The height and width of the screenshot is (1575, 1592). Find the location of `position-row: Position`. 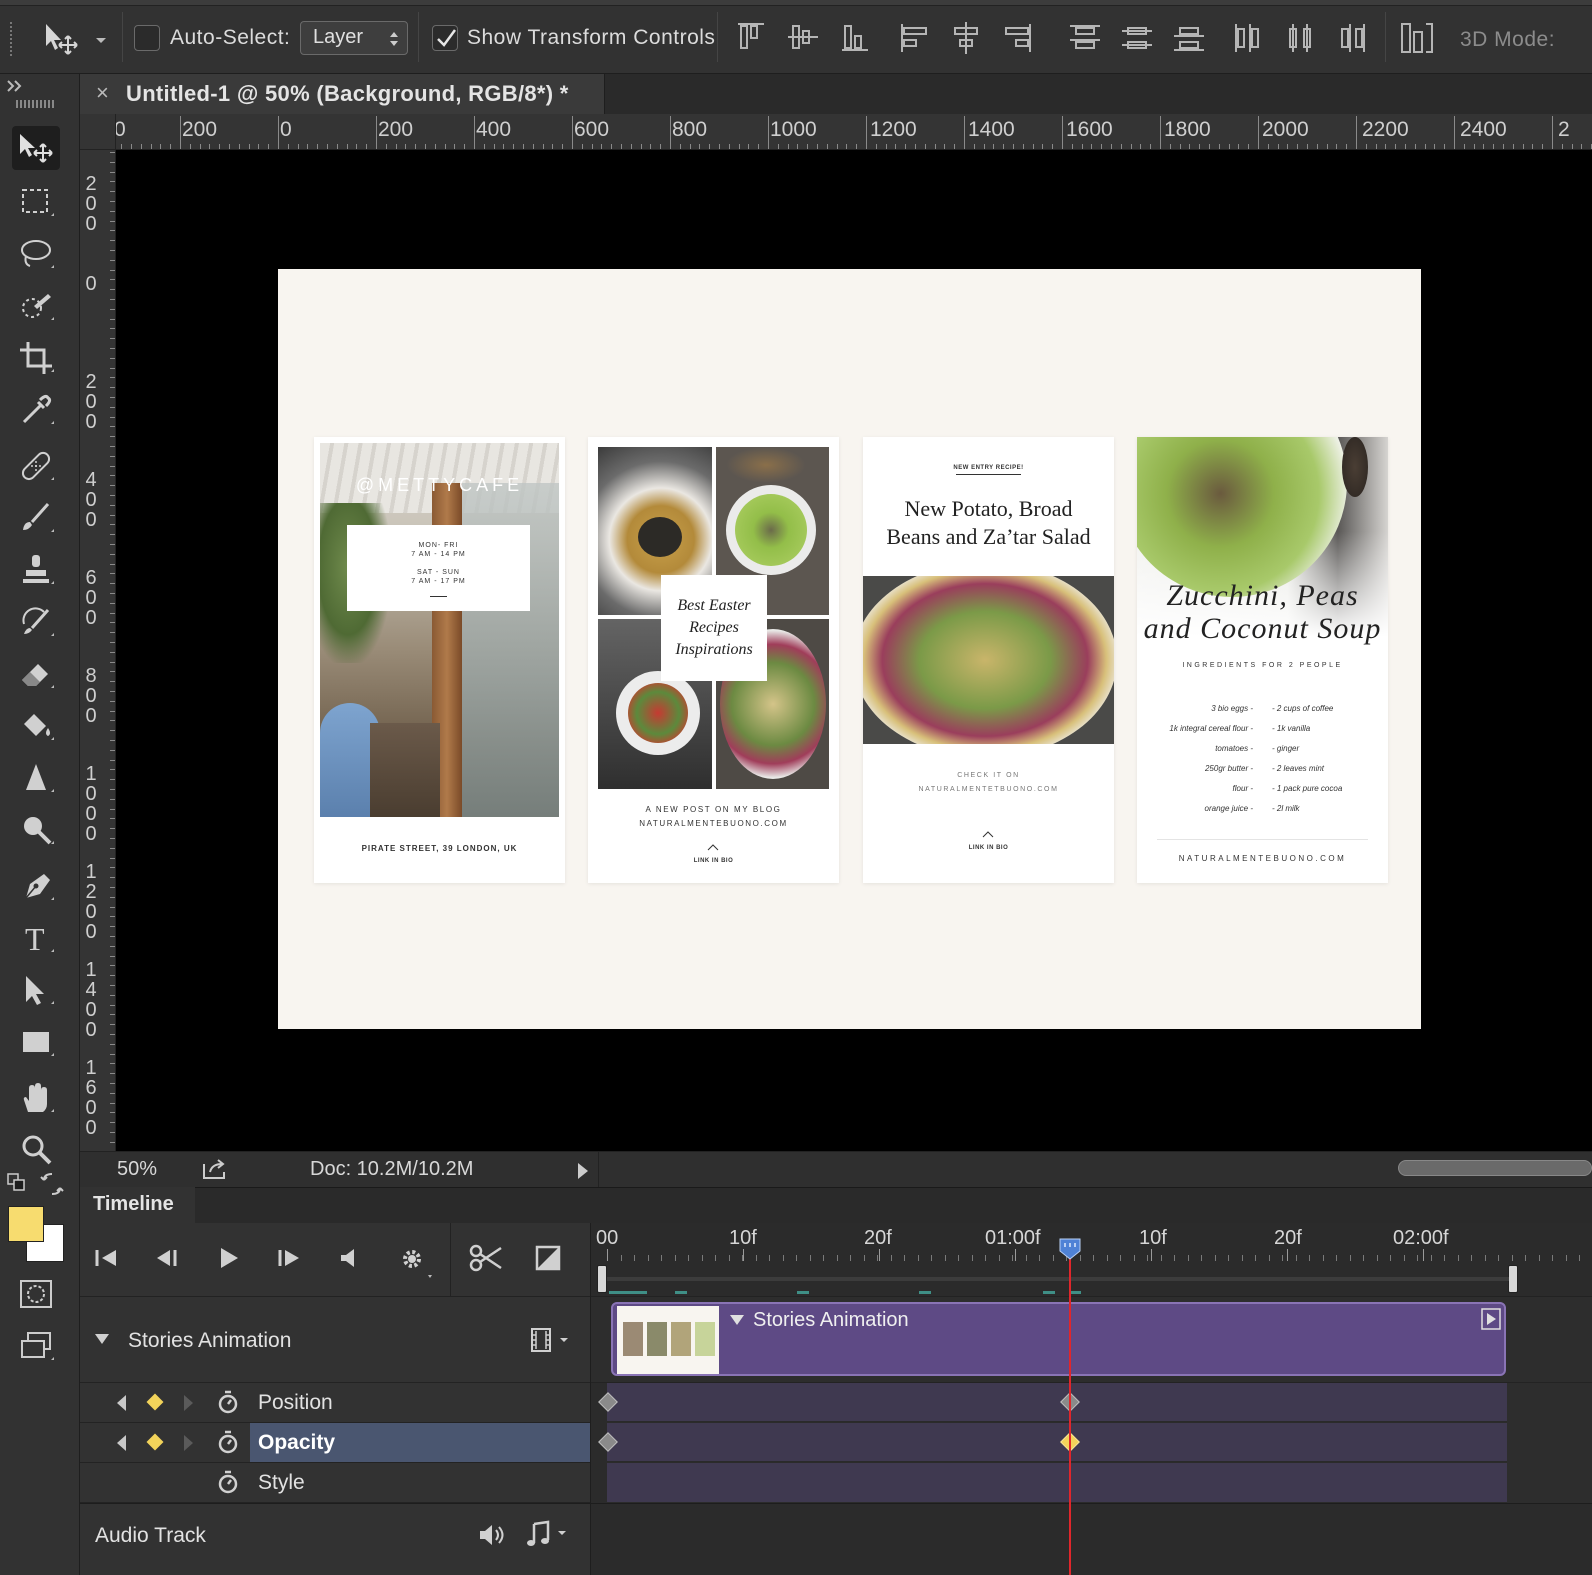

position-row: Position is located at coordinates (335, 1403).